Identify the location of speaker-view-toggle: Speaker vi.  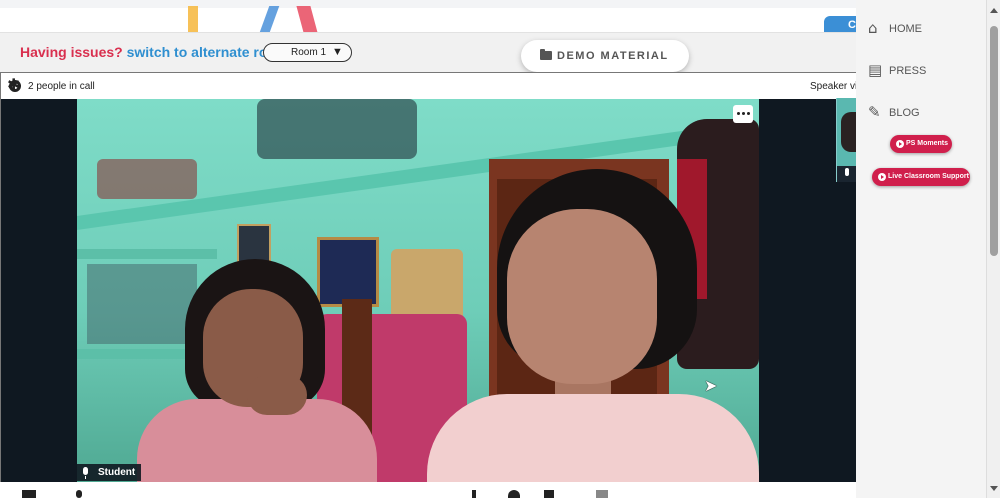
(833, 86).